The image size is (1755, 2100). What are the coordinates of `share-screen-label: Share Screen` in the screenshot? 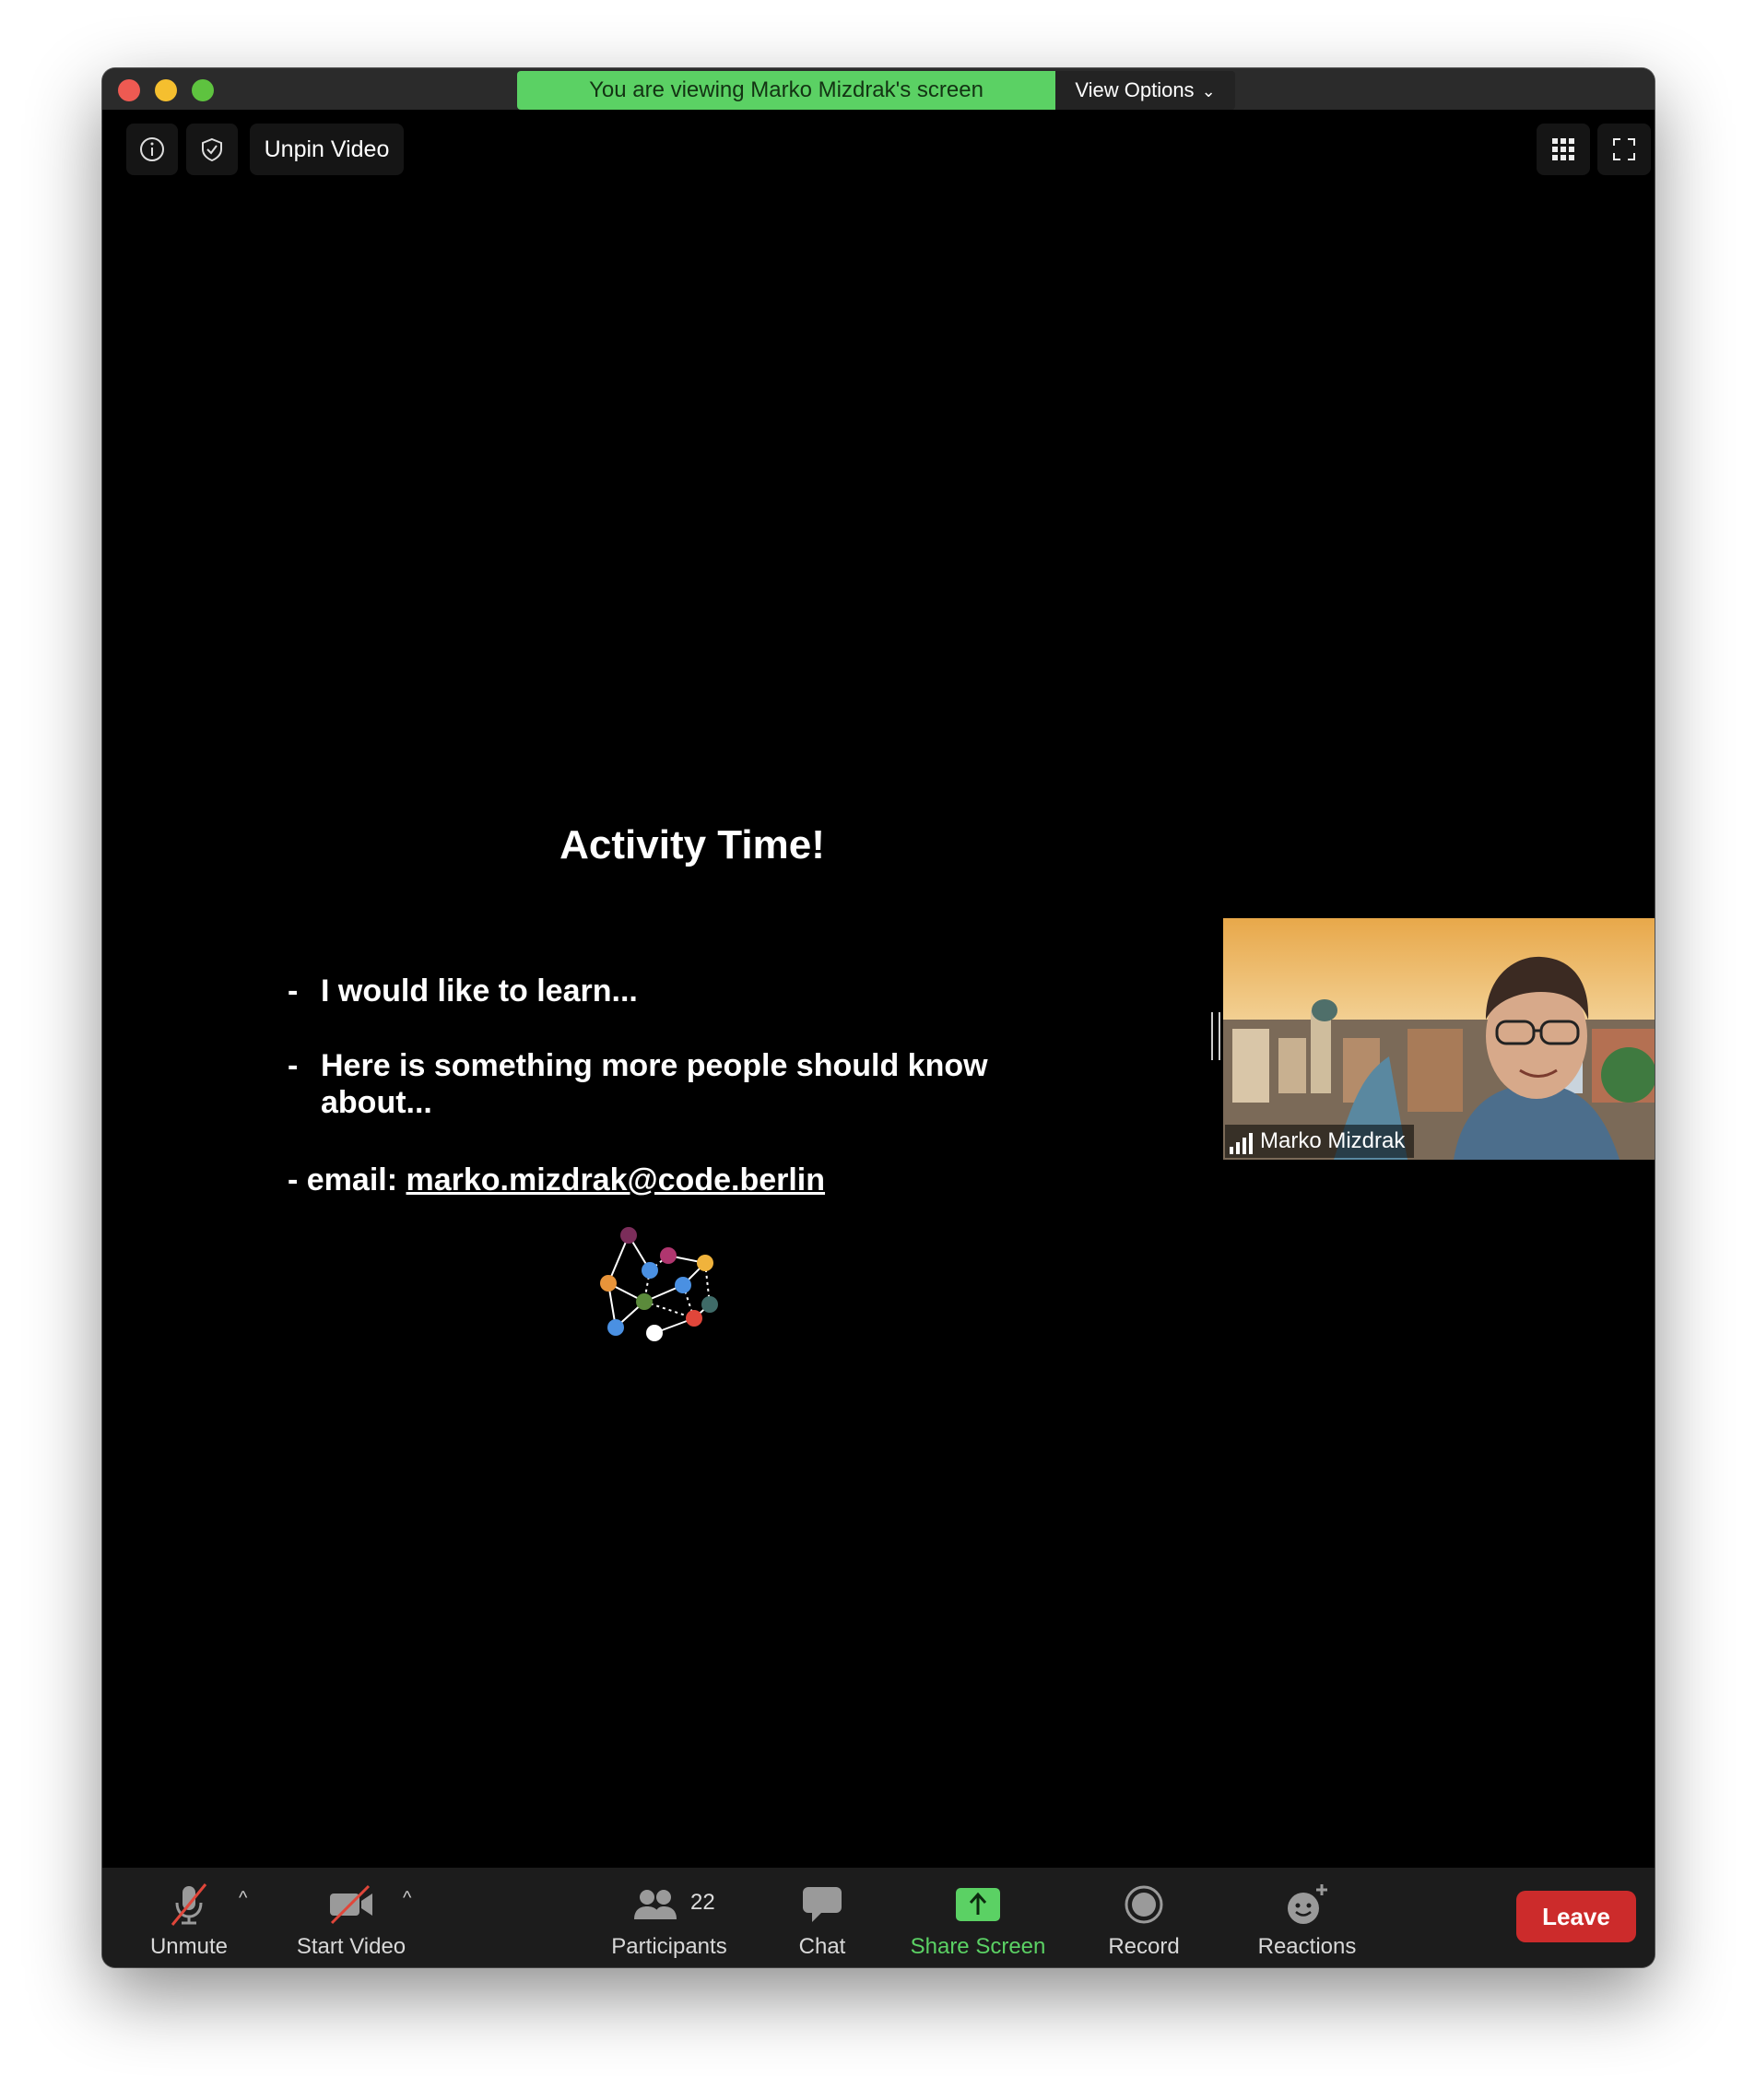 It's located at (978, 1946).